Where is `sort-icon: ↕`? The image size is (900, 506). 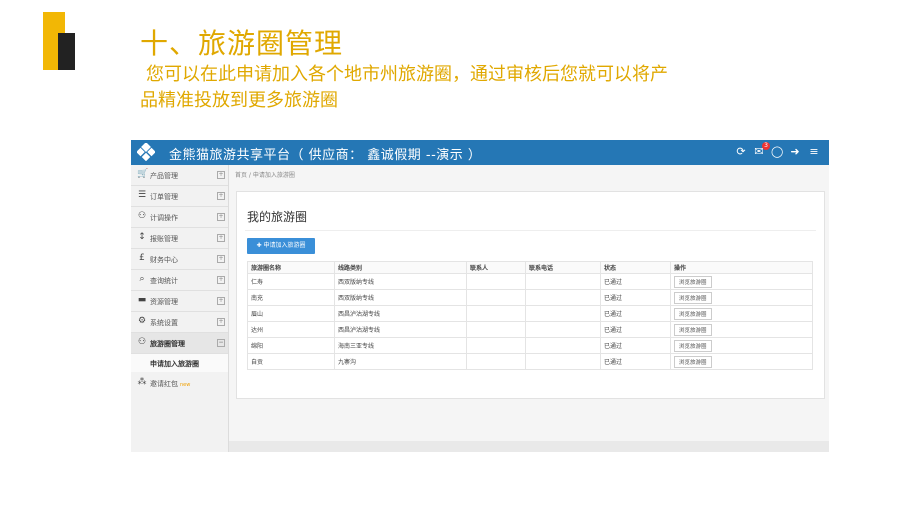 sort-icon: ↕ is located at coordinates (142, 237).